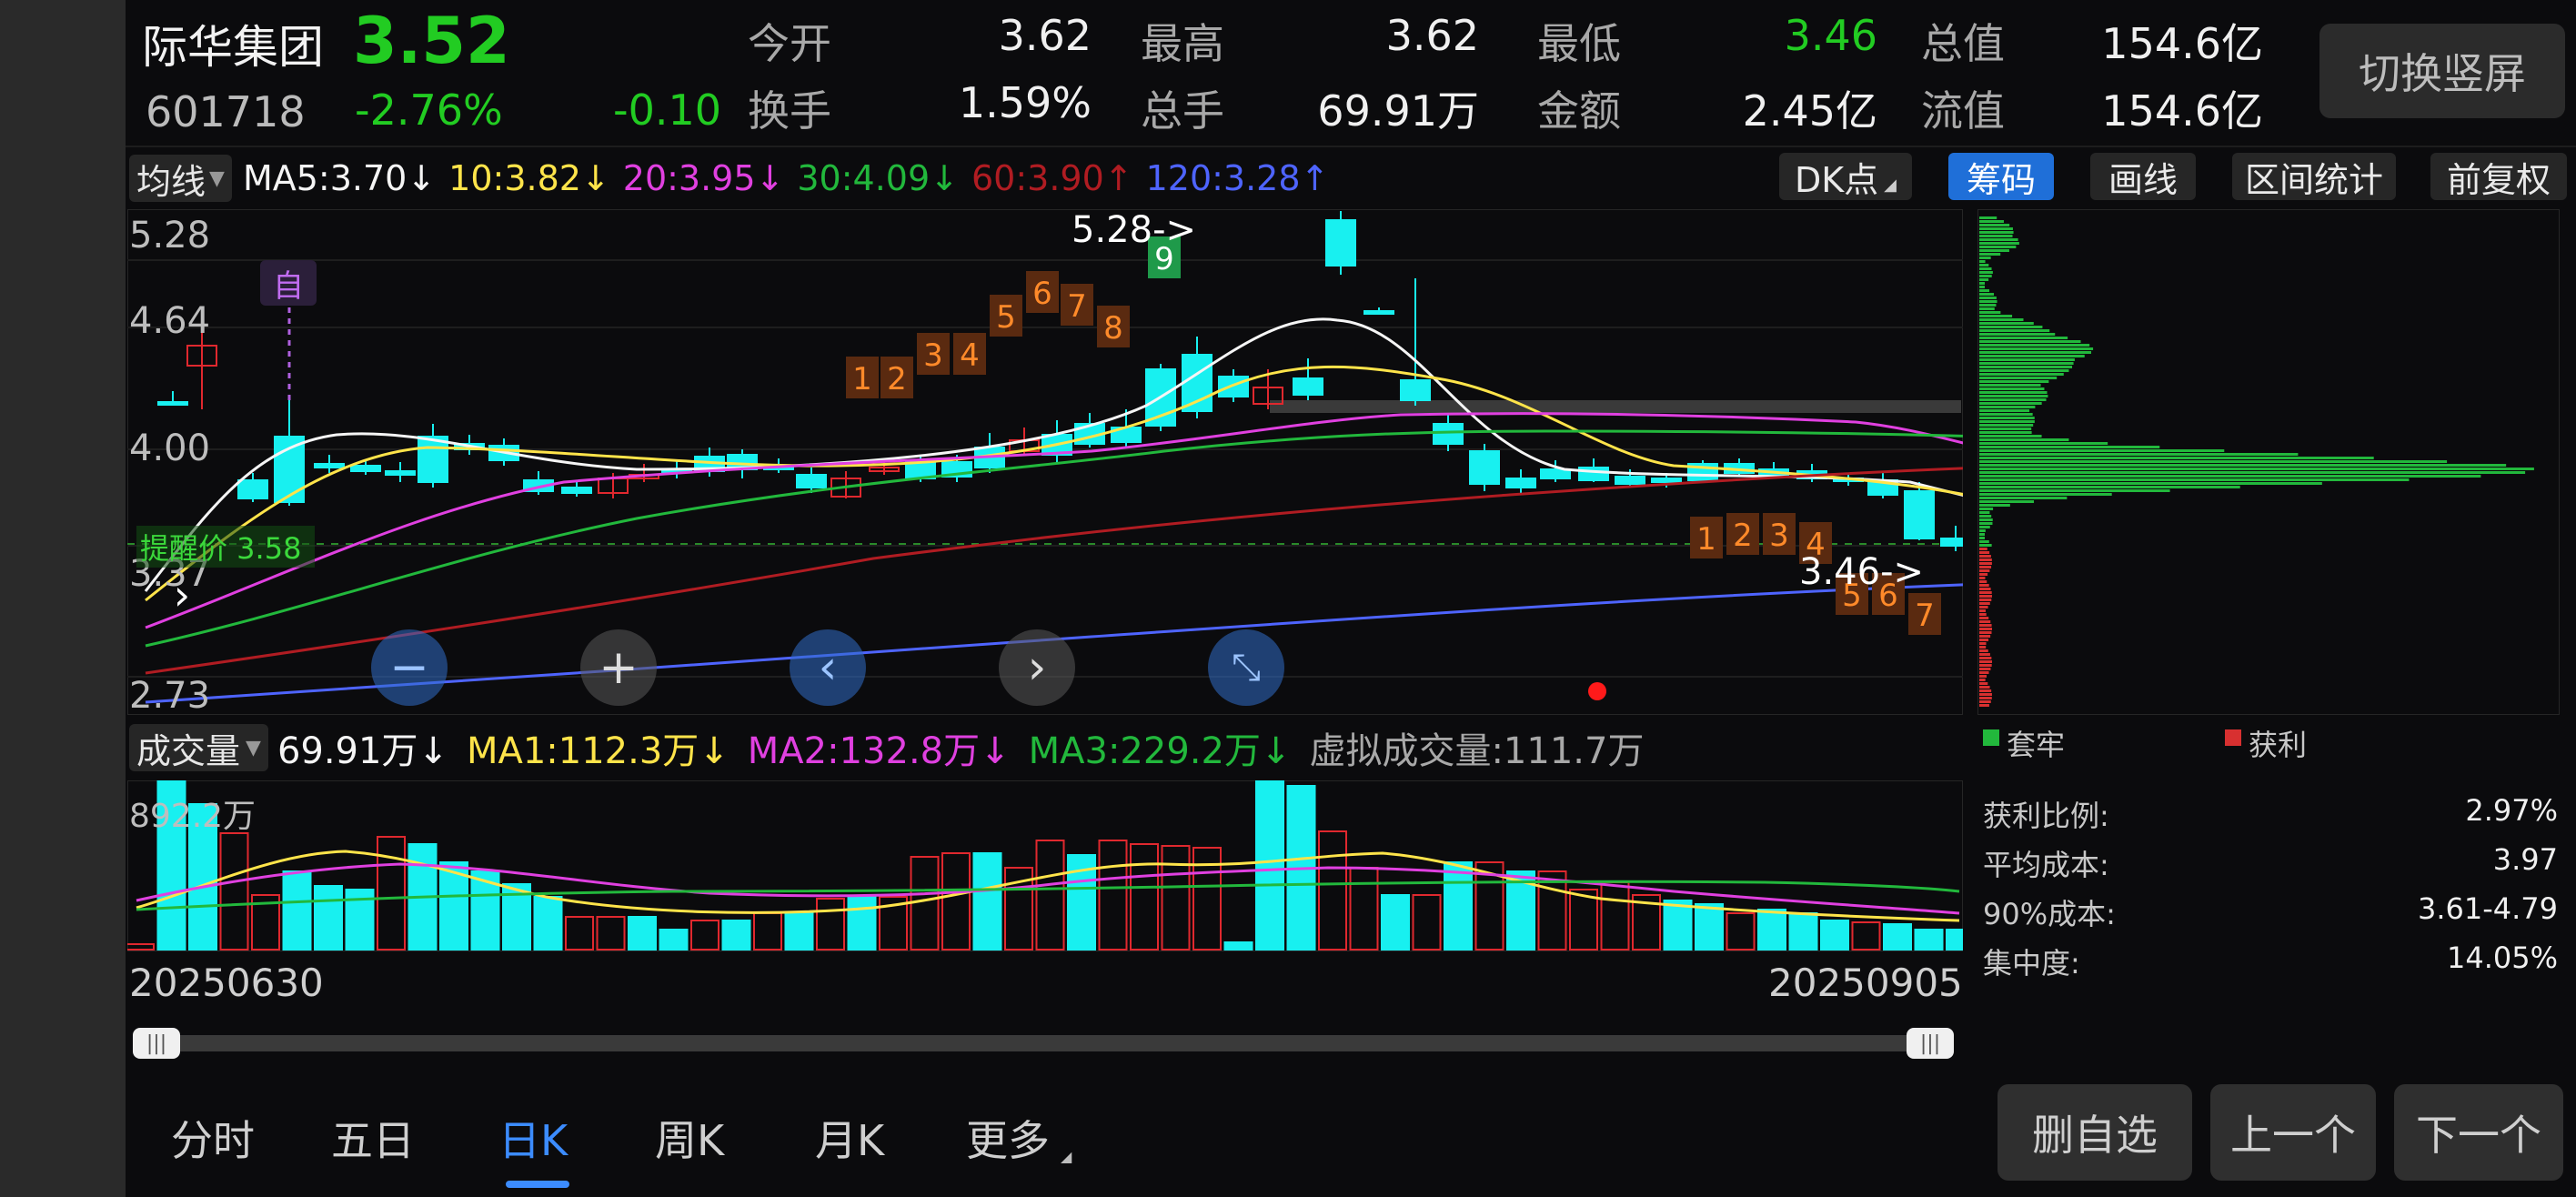 Image resolution: width=2576 pixels, height=1197 pixels. Describe the element at coordinates (2001, 176) in the screenshot. I see `chips-button: 筹码` at that location.